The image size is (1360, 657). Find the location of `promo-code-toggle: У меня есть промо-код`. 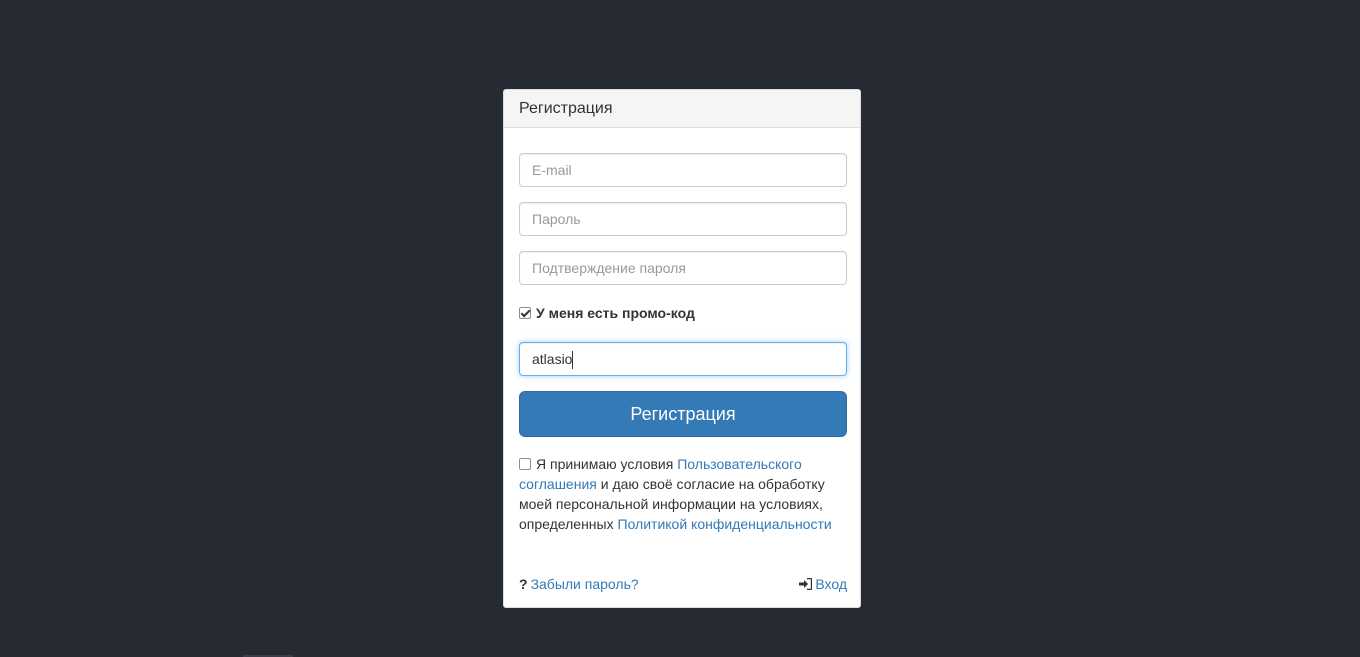

promo-code-toggle: У меня есть промо-код is located at coordinates (607, 313).